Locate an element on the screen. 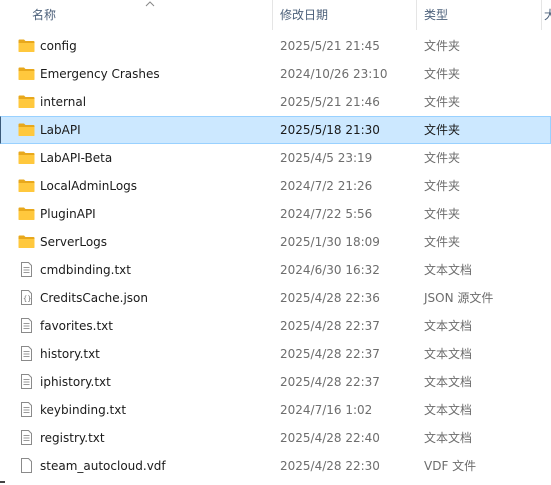 The width and height of the screenshot is (551, 485). file-name: config is located at coordinates (58, 46).